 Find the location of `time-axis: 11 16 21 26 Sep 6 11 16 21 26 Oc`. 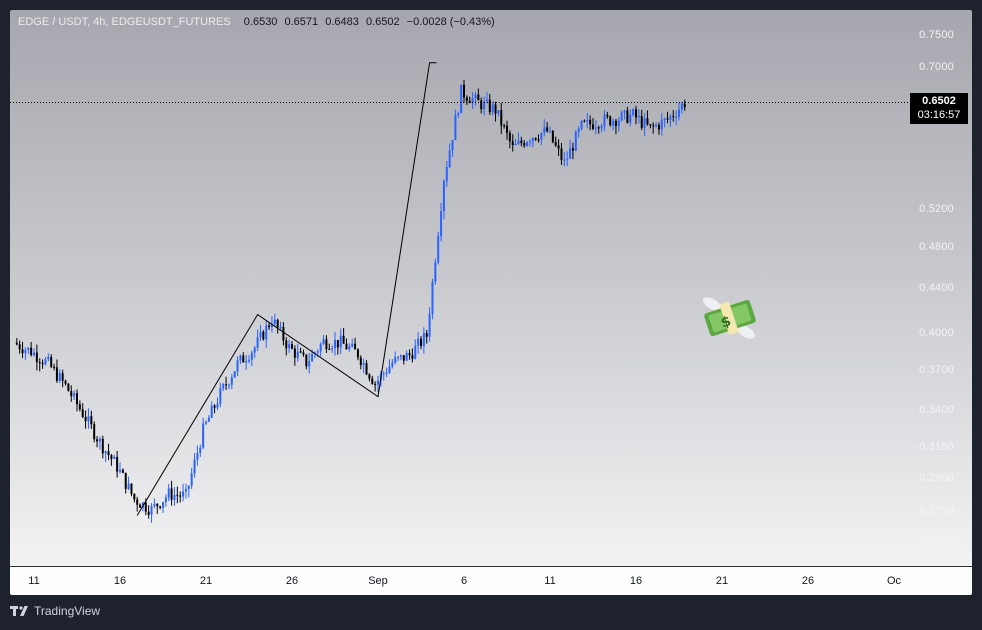

time-axis: 11 16 21 26 Sep 6 11 16 21 26 Oc is located at coordinates (491, 580).